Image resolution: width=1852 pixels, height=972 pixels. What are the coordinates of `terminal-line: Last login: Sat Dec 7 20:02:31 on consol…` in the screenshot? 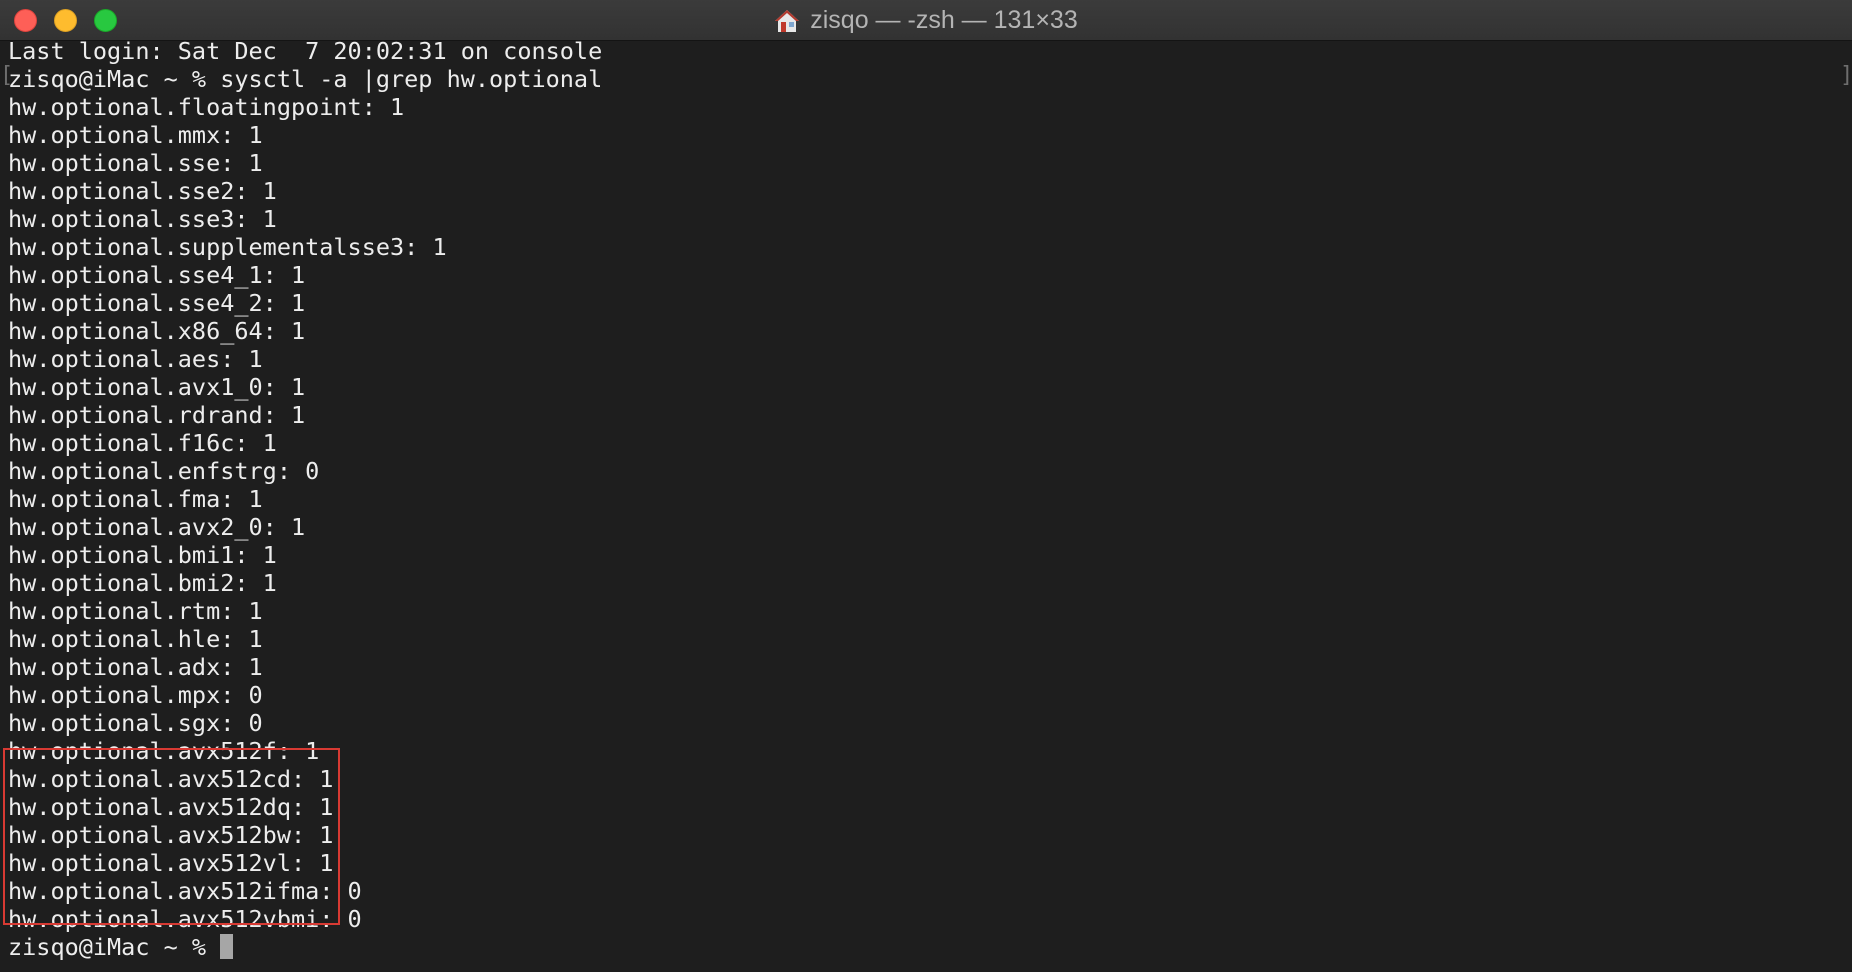 It's located at (305, 53).